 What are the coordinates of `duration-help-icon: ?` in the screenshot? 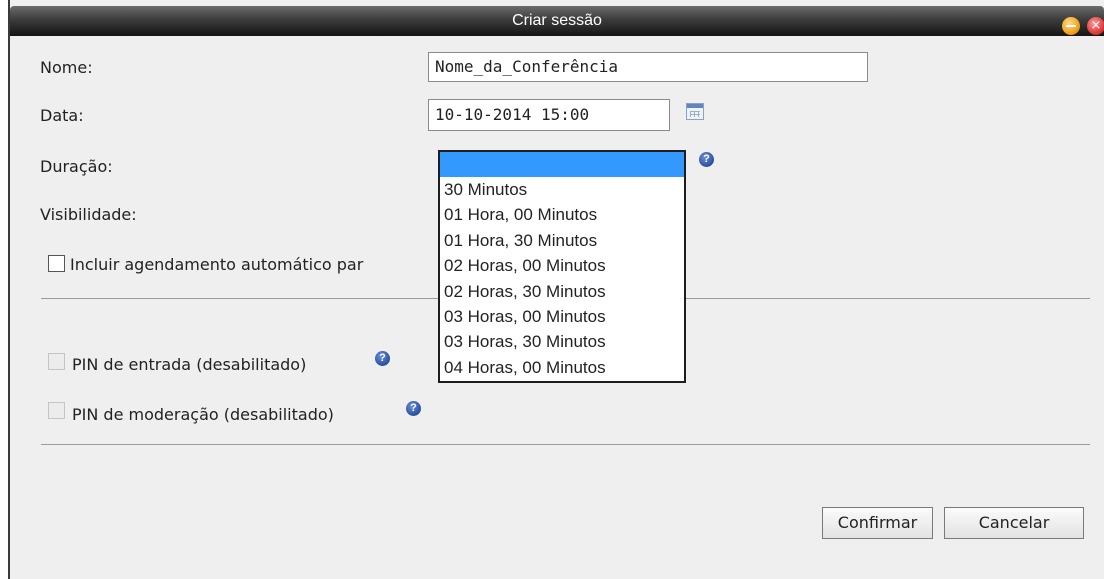 It's located at (706, 159).